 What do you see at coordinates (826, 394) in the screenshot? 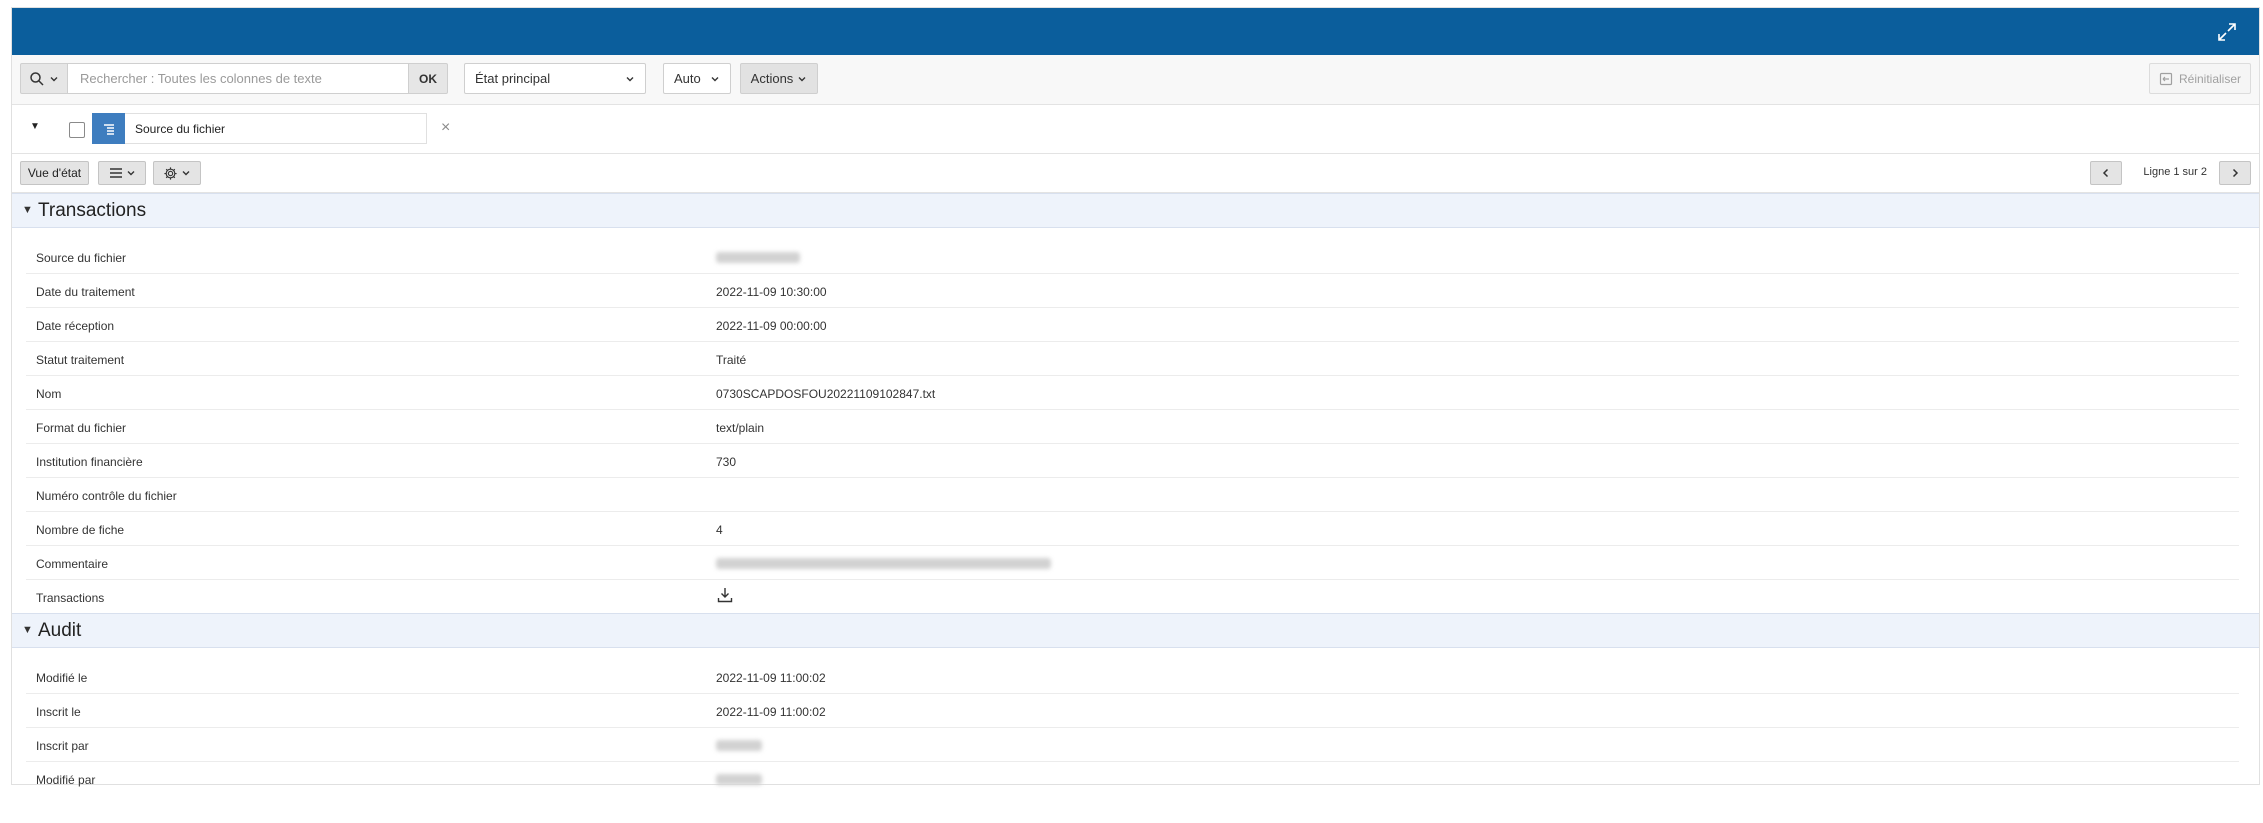
I see `field-value: 0730SCAPDOSFOU20221109102847.txt` at bounding box center [826, 394].